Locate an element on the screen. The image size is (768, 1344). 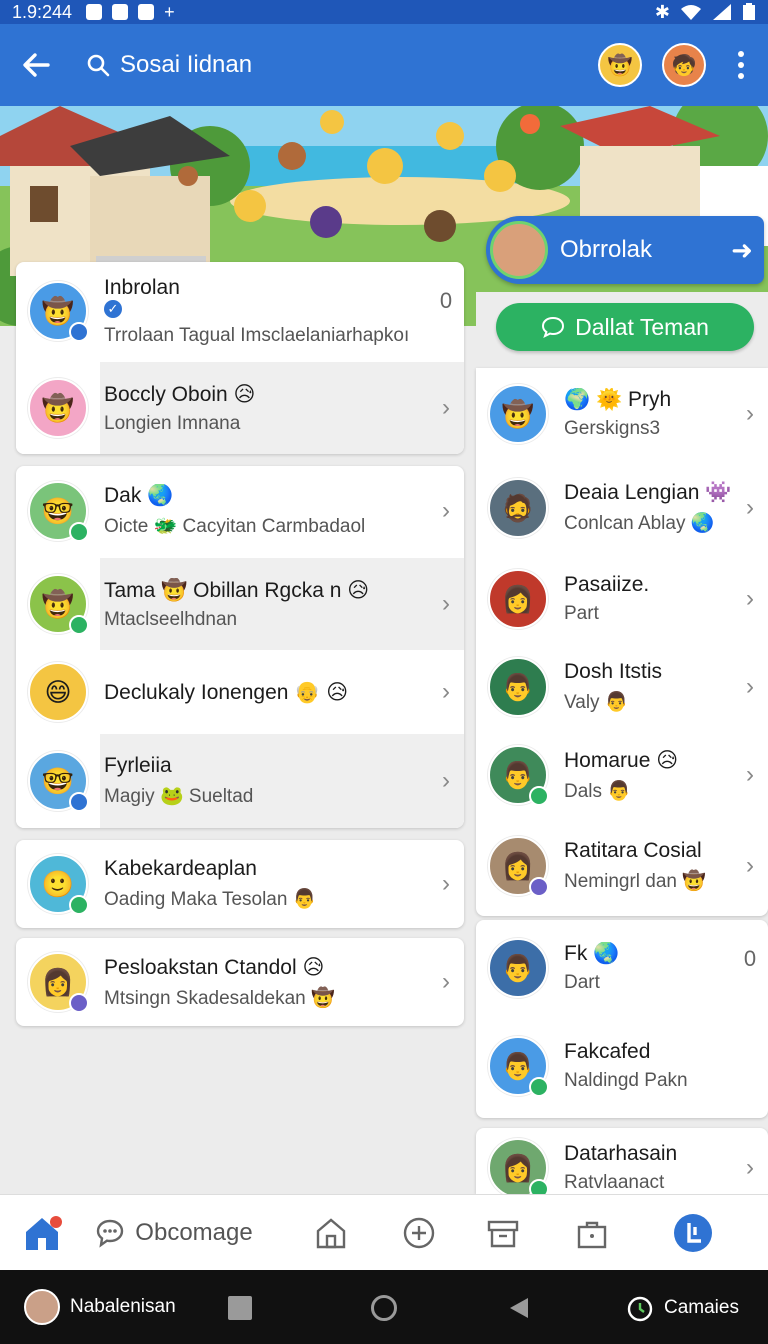
left_list-item: 🤠 Tama 🤠 Obillan Rgcka n 😥 Mtaclseelhdnan › is located at coordinates (240, 604).